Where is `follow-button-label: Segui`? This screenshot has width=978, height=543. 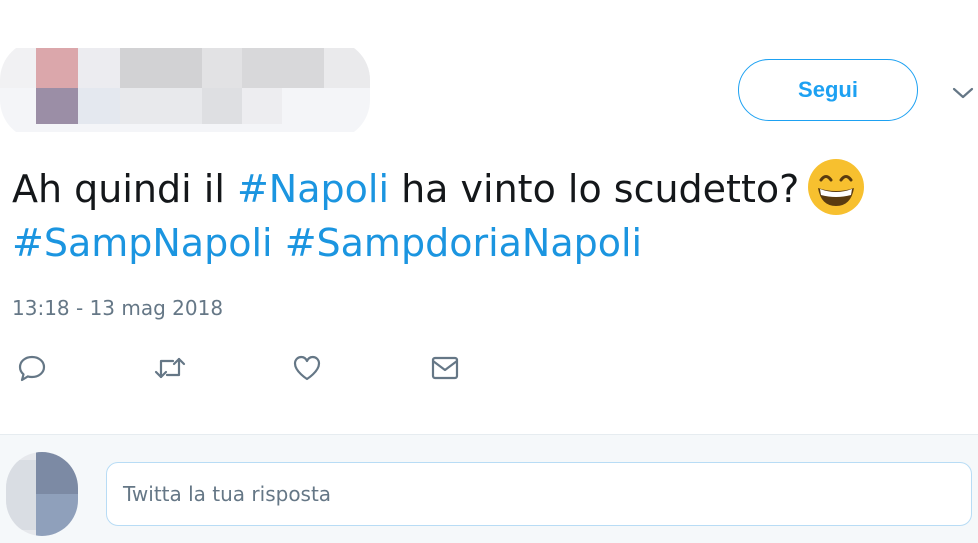 follow-button-label: Segui is located at coordinates (828, 89).